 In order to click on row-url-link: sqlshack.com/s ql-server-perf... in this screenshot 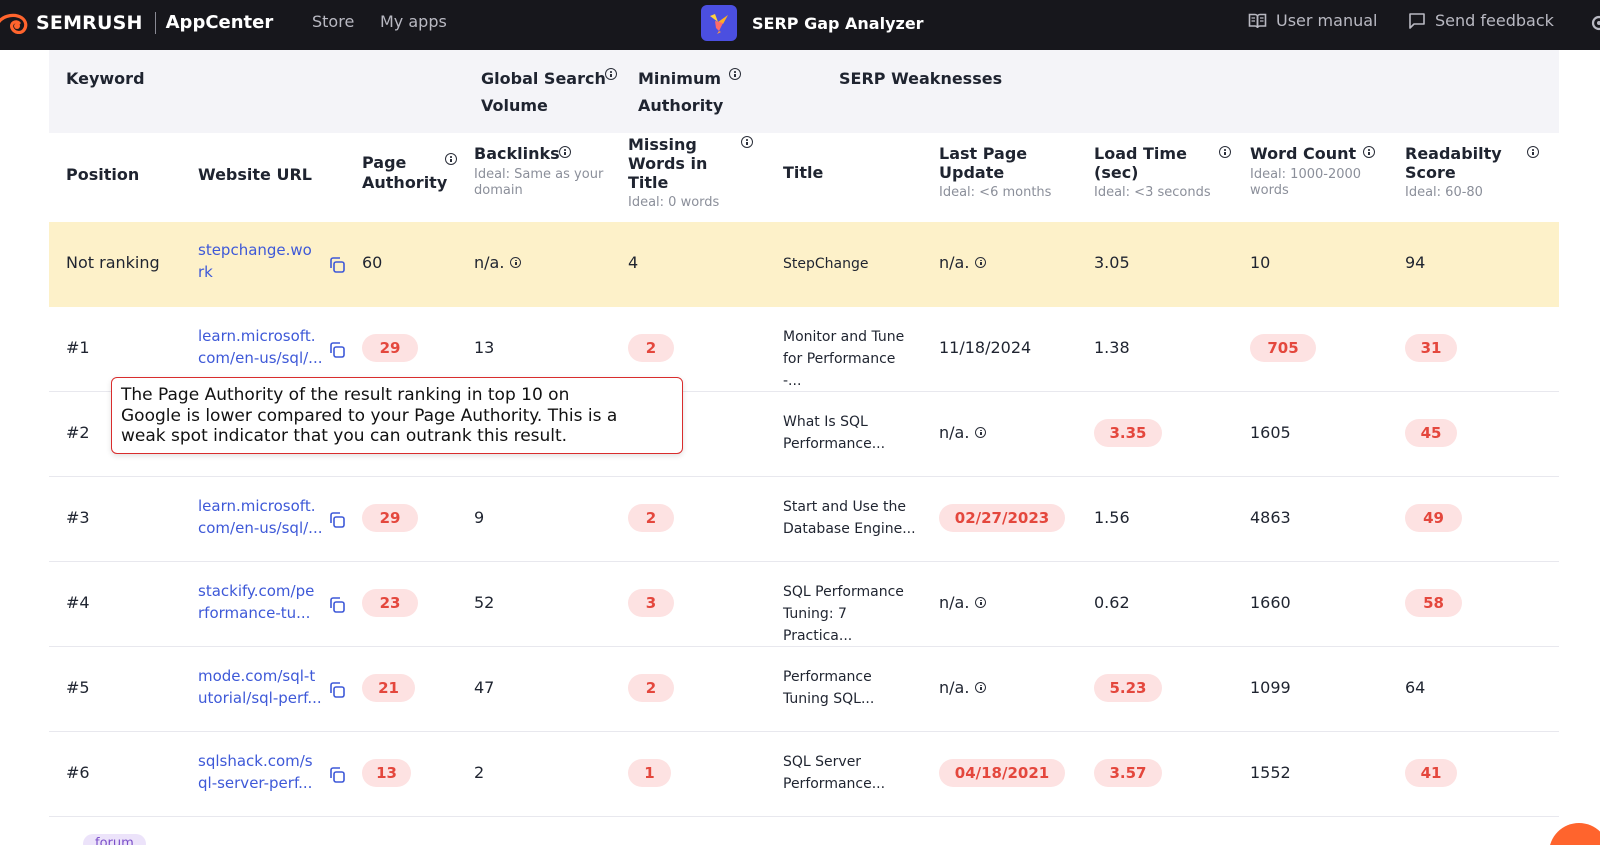, I will do `click(260, 772)`.